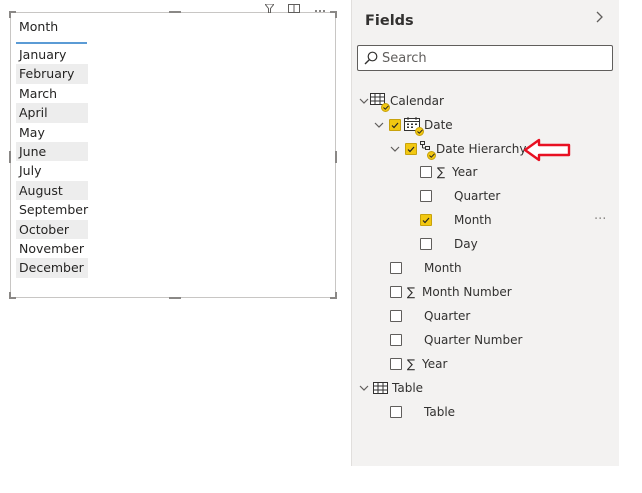 The image size is (642, 493). I want to click on checkbox-date, so click(395, 125).